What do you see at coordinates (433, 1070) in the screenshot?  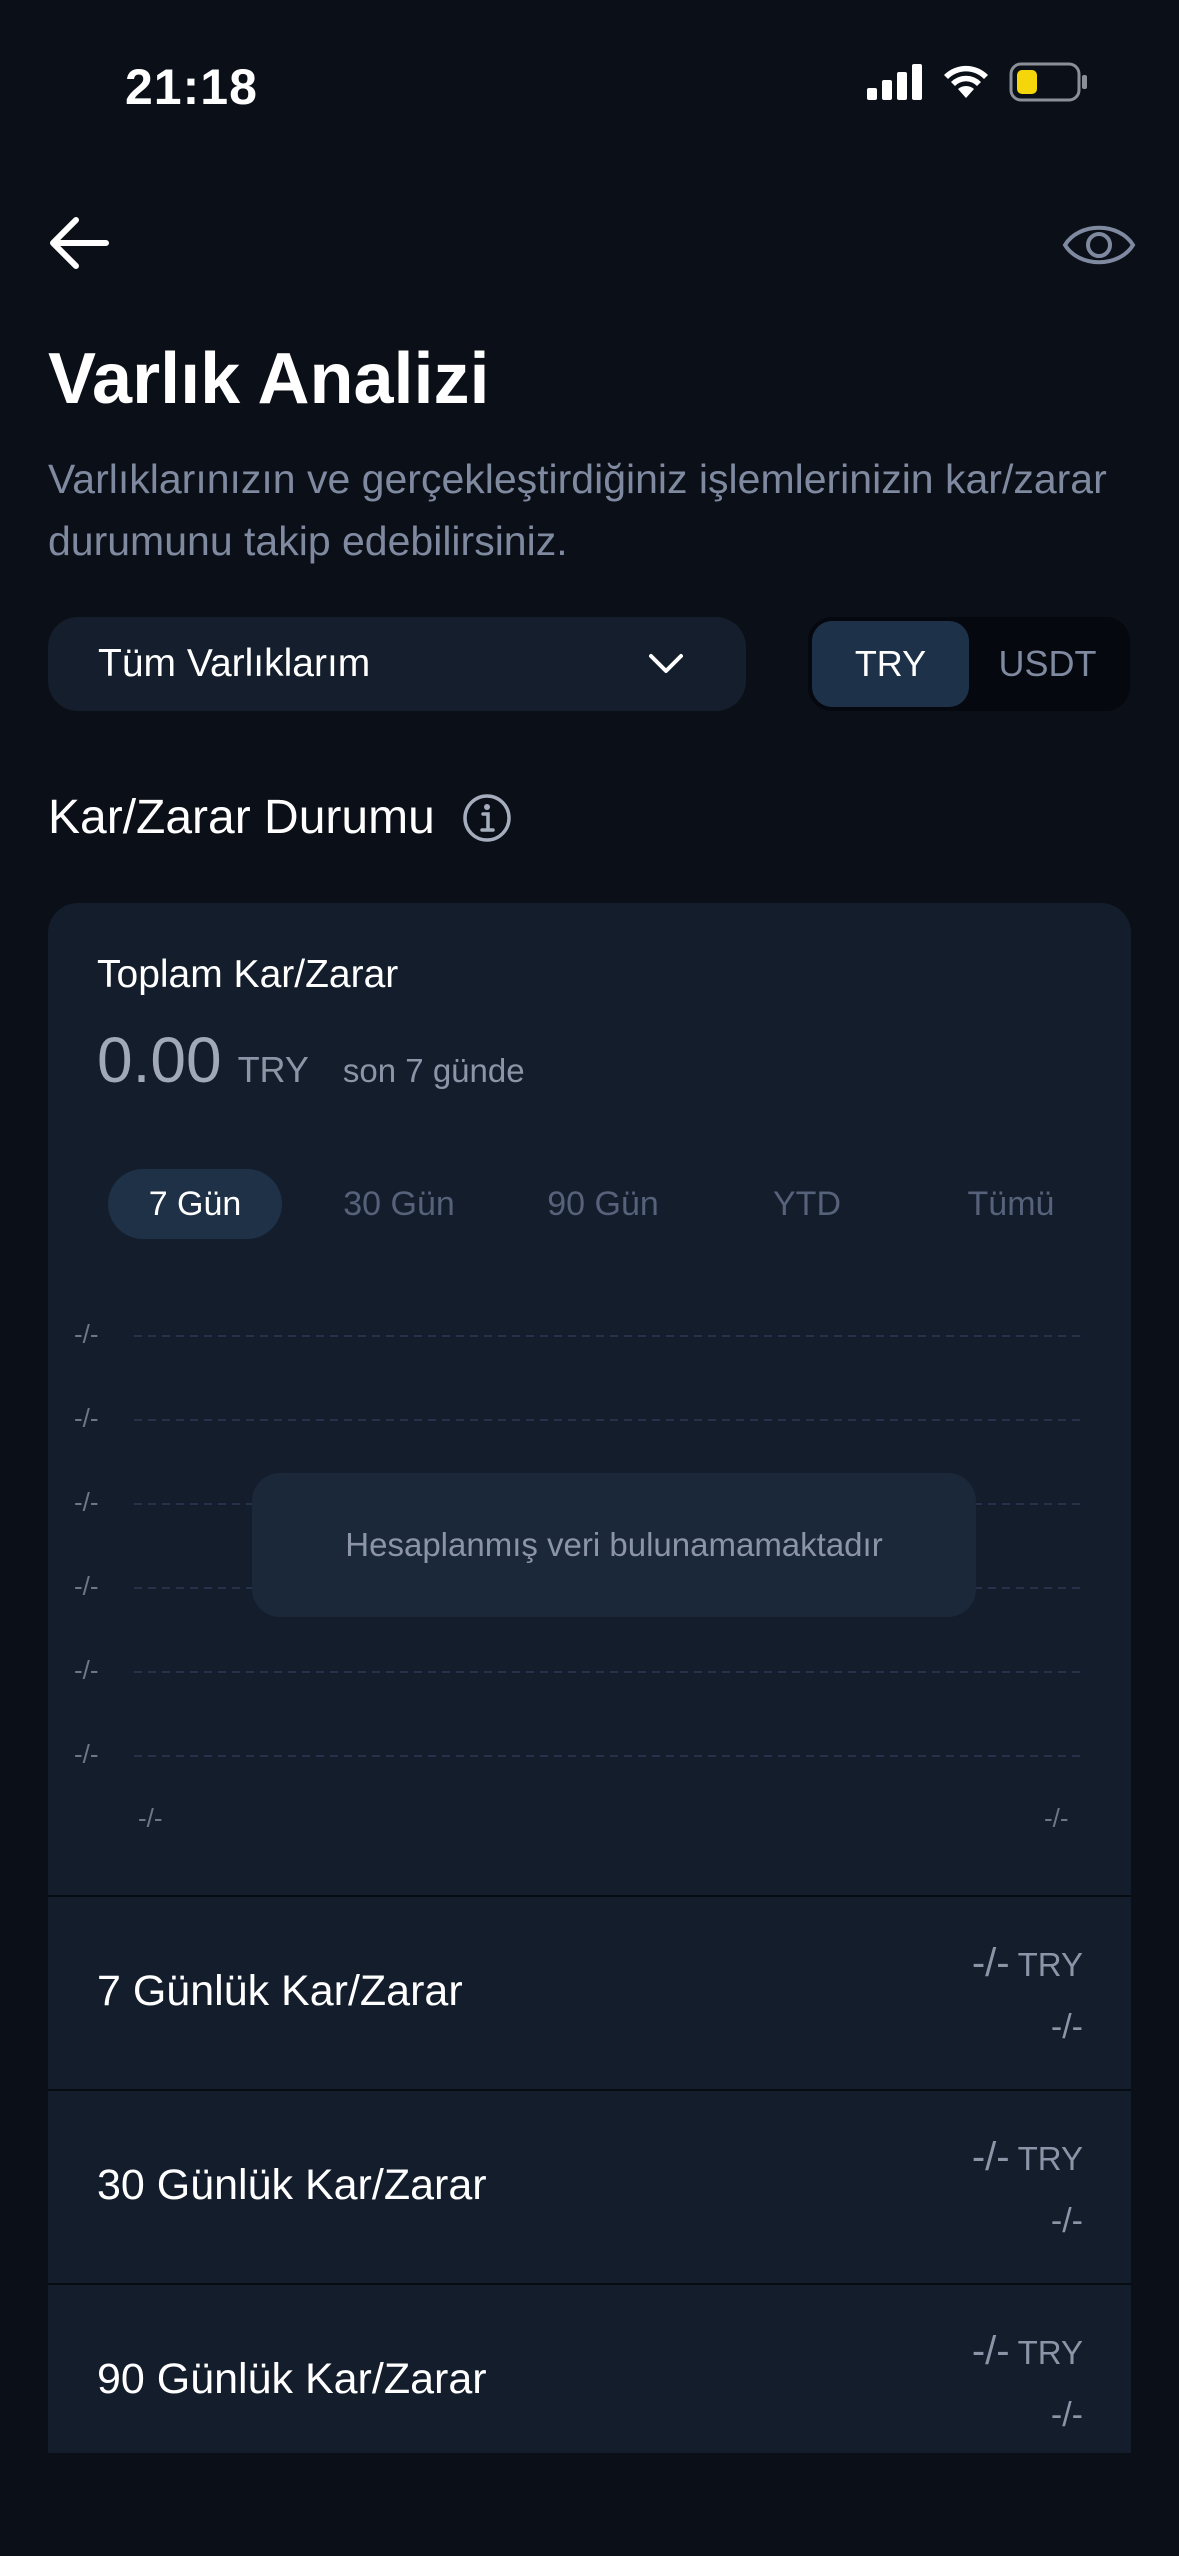 I see `total-pl-period: son 7 günde` at bounding box center [433, 1070].